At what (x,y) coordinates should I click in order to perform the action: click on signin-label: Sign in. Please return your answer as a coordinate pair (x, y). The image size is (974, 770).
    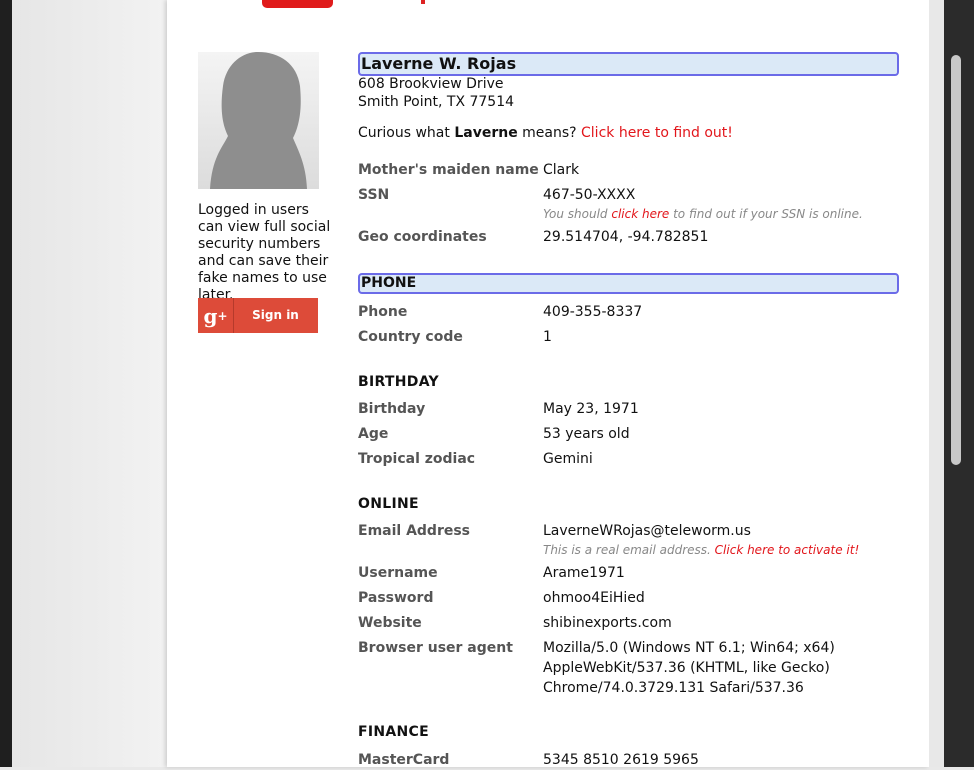
    Looking at the image, I should click on (275, 315).